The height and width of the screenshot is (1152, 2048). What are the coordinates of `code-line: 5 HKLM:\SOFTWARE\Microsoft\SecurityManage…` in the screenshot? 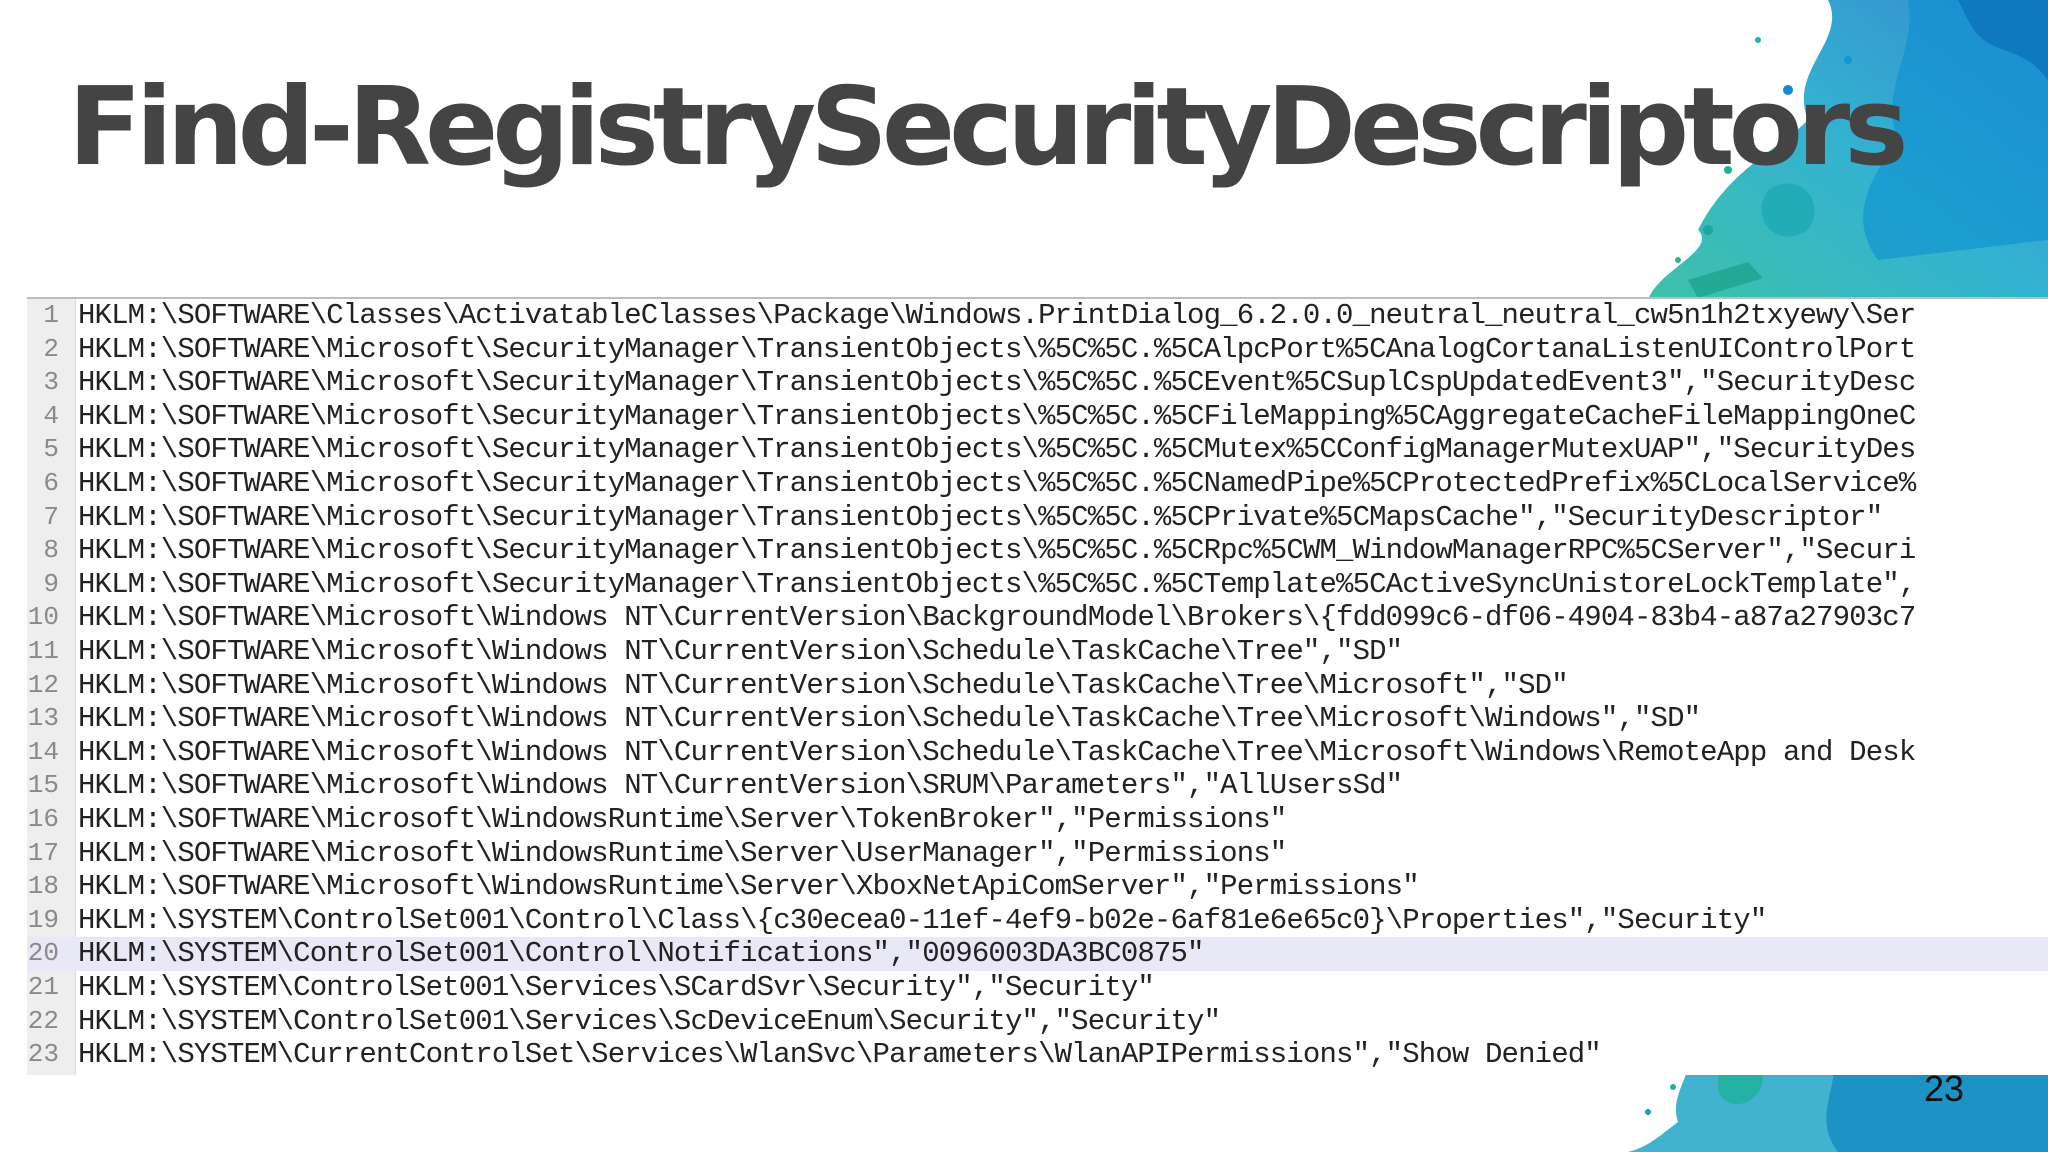 It's located at (1037, 450).